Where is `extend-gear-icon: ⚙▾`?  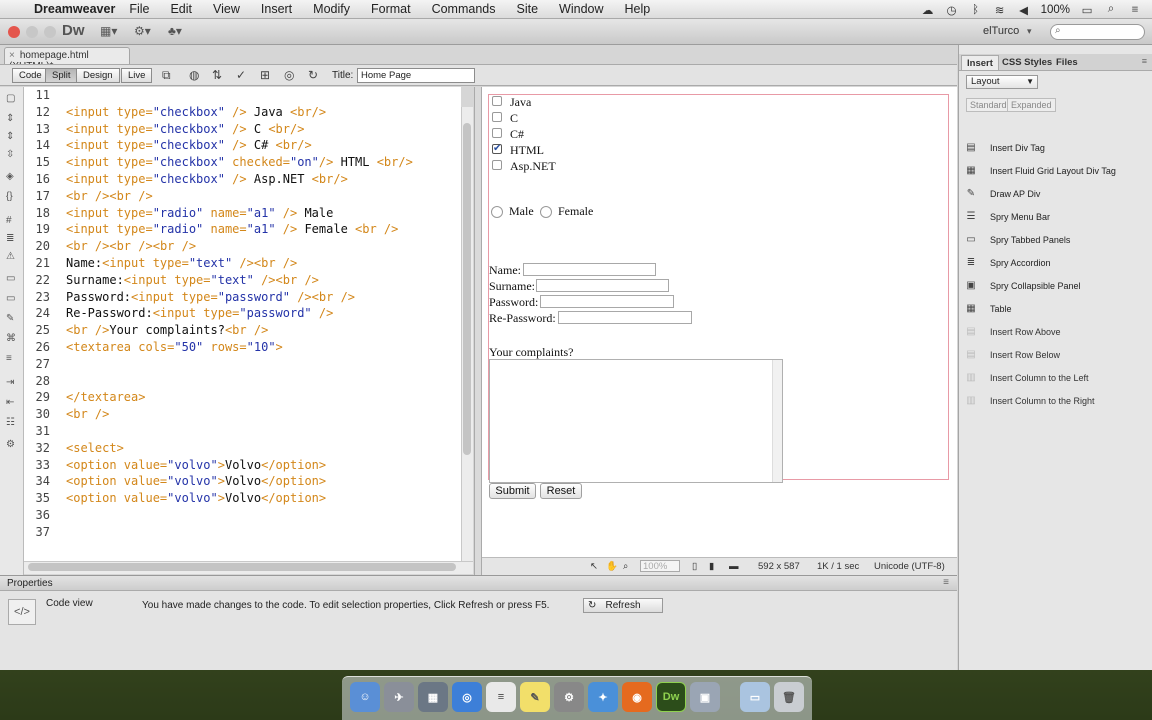
extend-gear-icon: ⚙▾ is located at coordinates (142, 31).